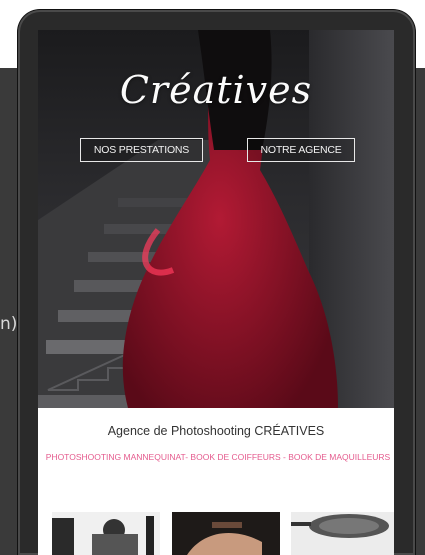 Image resolution: width=425 pixels, height=555 pixels. Describe the element at coordinates (9, 324) in the screenshot. I see `backdrop-text-fragment: n)` at that location.